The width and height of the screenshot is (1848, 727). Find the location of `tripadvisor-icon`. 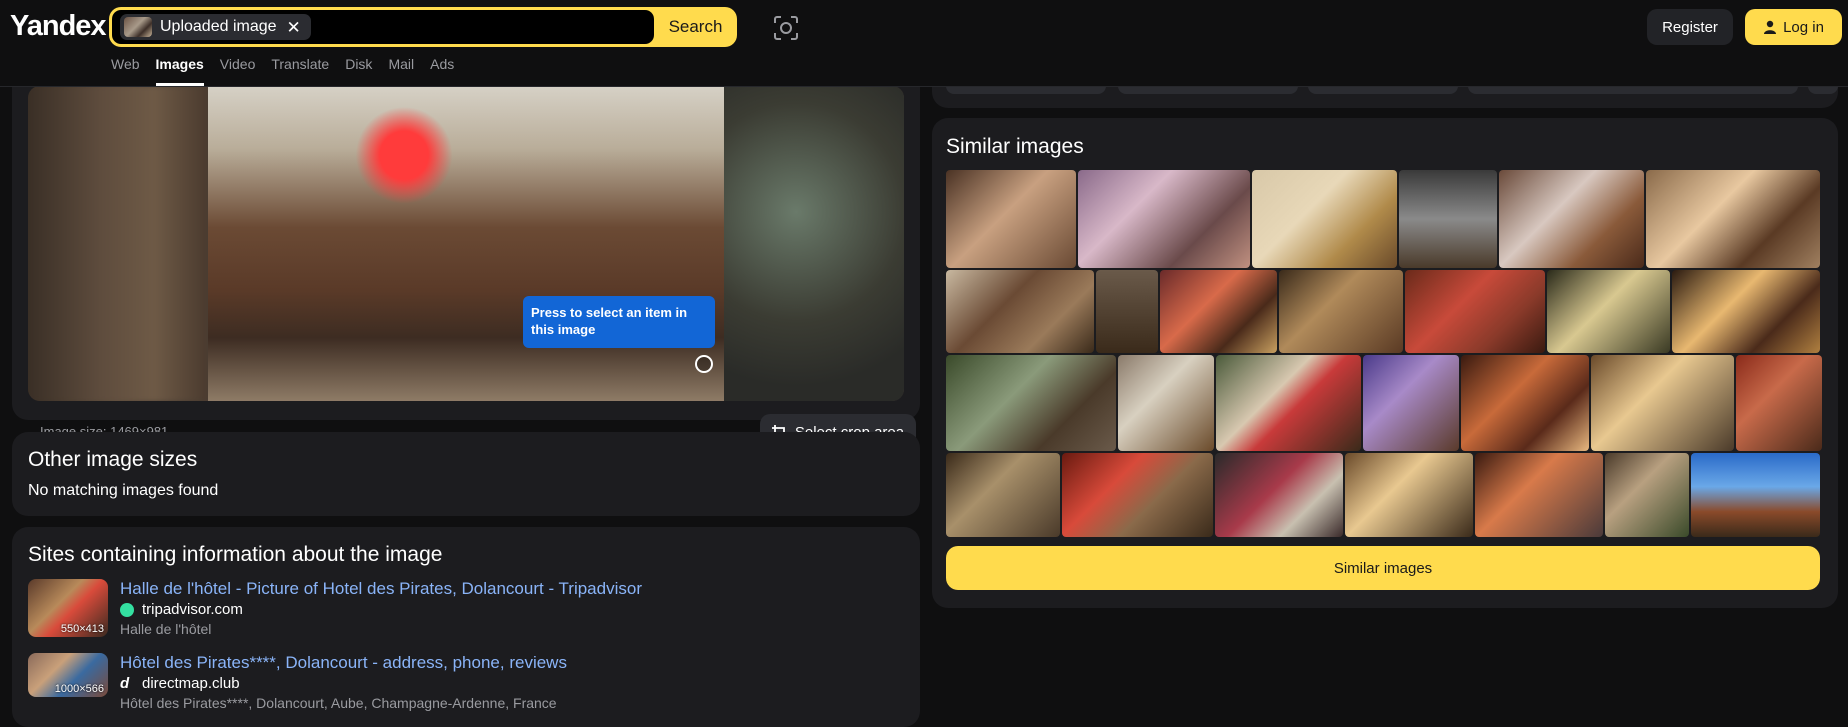

tripadvisor-icon is located at coordinates (127, 609).